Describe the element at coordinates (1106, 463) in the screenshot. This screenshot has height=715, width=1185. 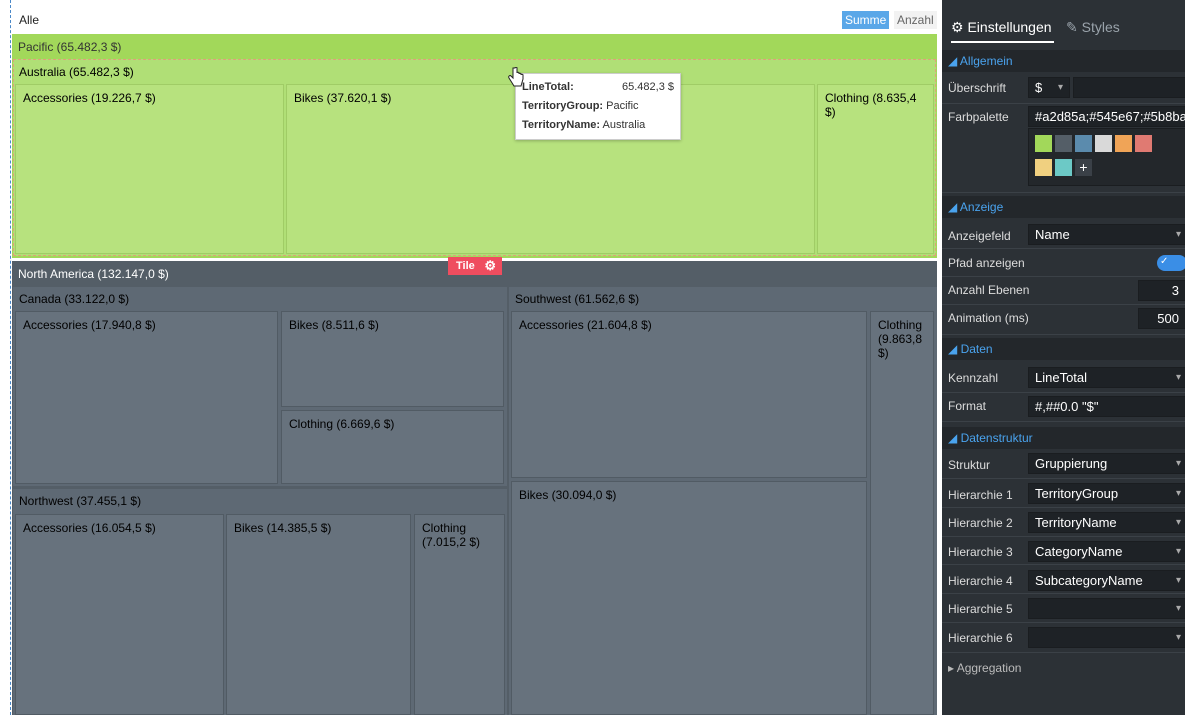
I see `struktur-select: Gruppierung ▾` at that location.